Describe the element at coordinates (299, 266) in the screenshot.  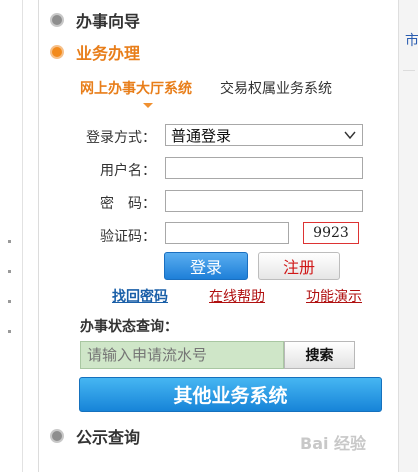
I see `register-button: 注册` at that location.